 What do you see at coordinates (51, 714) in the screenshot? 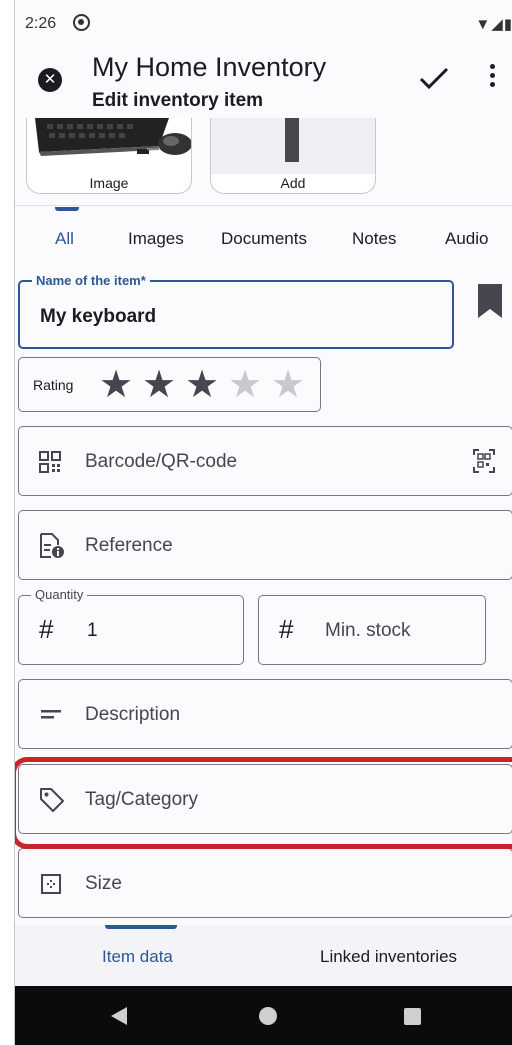
I see `description-icon` at bounding box center [51, 714].